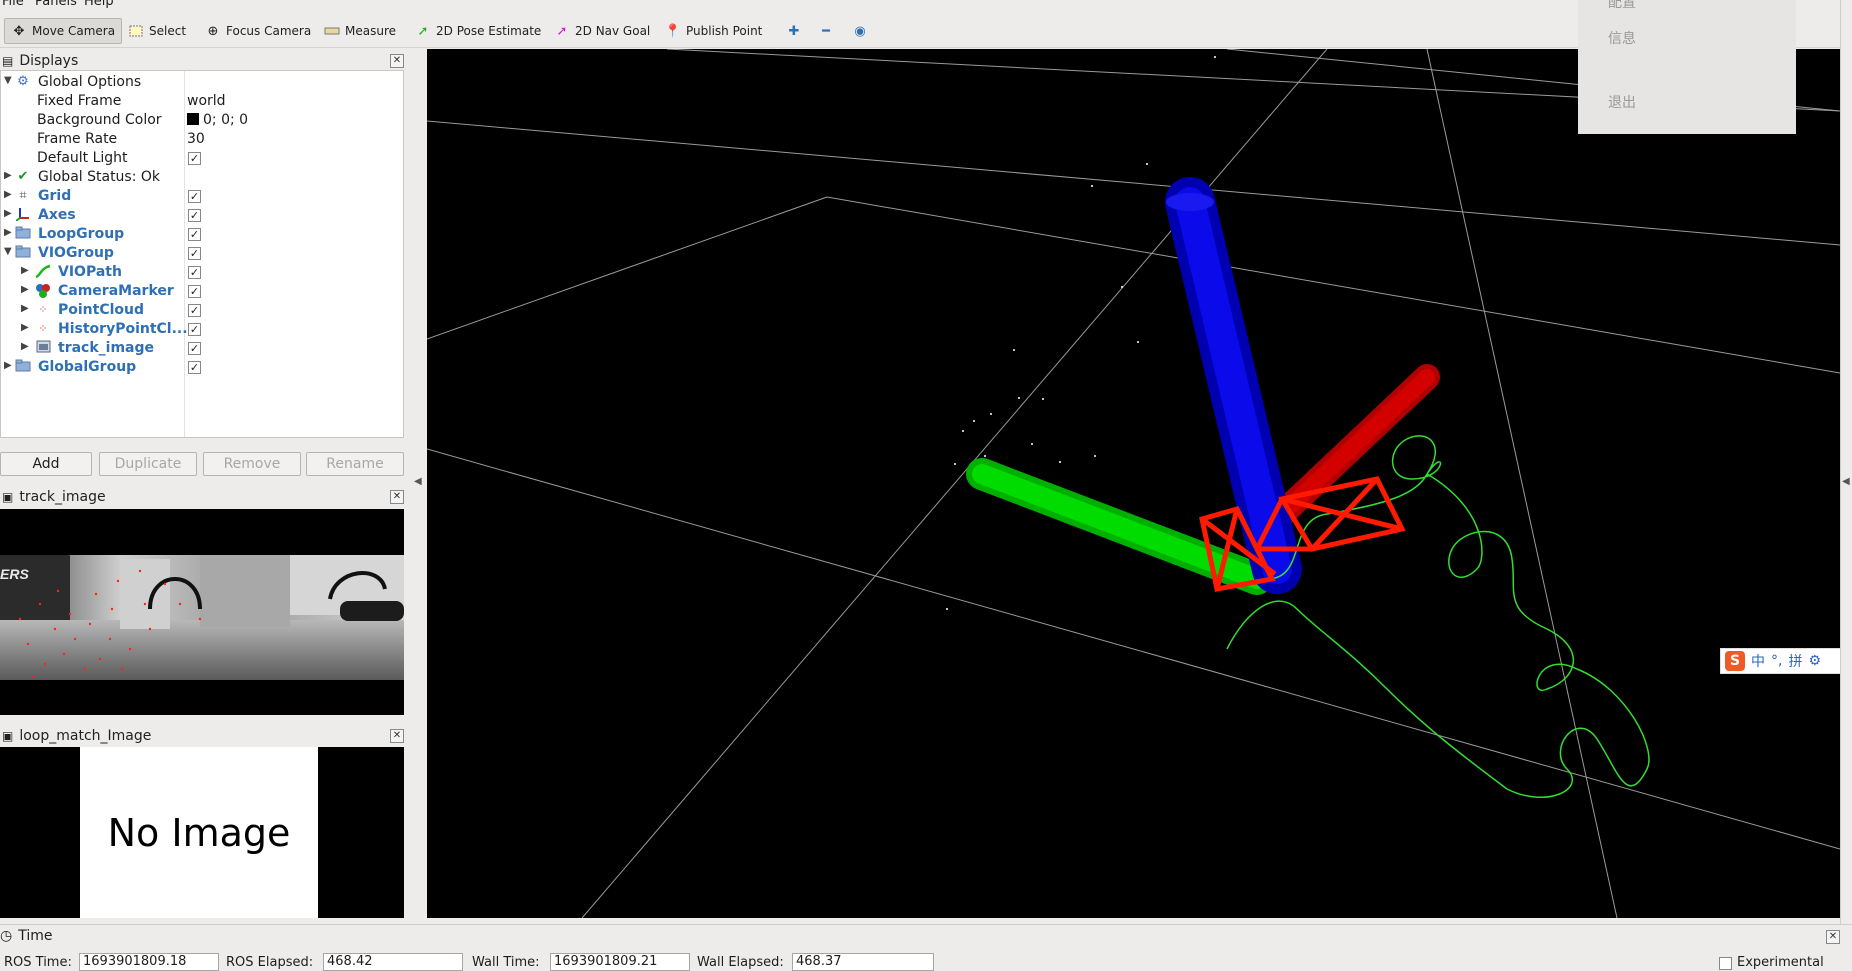 This screenshot has height=971, width=1852. What do you see at coordinates (56, 4) in the screenshot?
I see `menu-panels: Panels` at bounding box center [56, 4].